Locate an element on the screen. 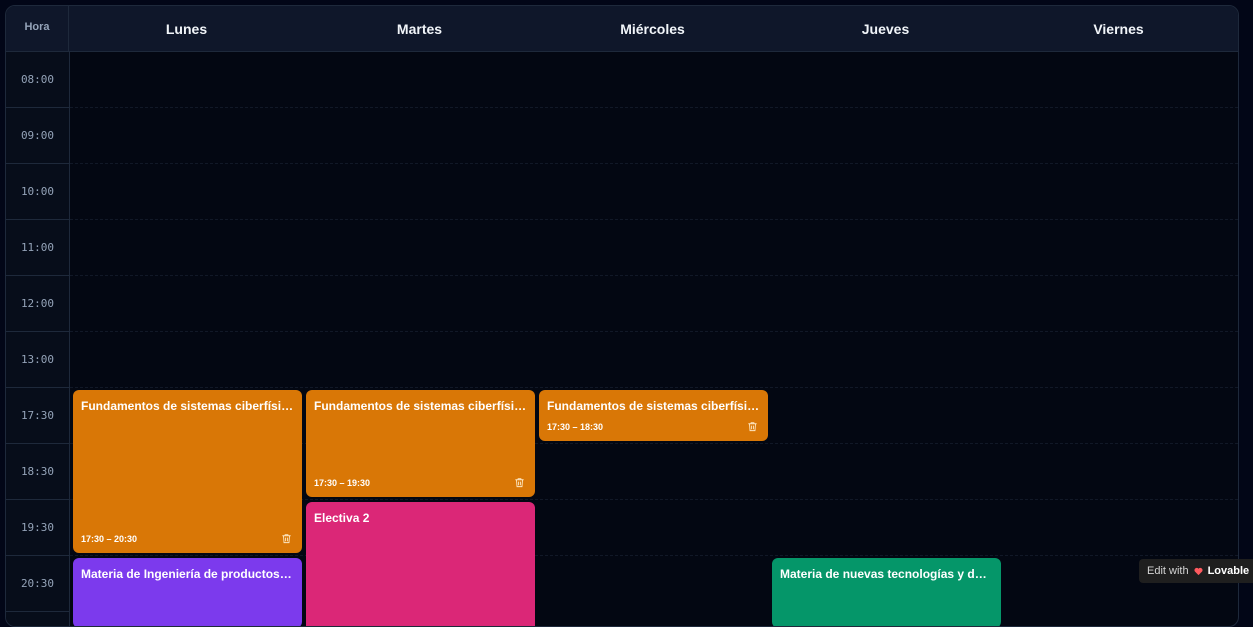 This screenshot has width=1253, height=627. event-title: Electiva 2 is located at coordinates (342, 518).